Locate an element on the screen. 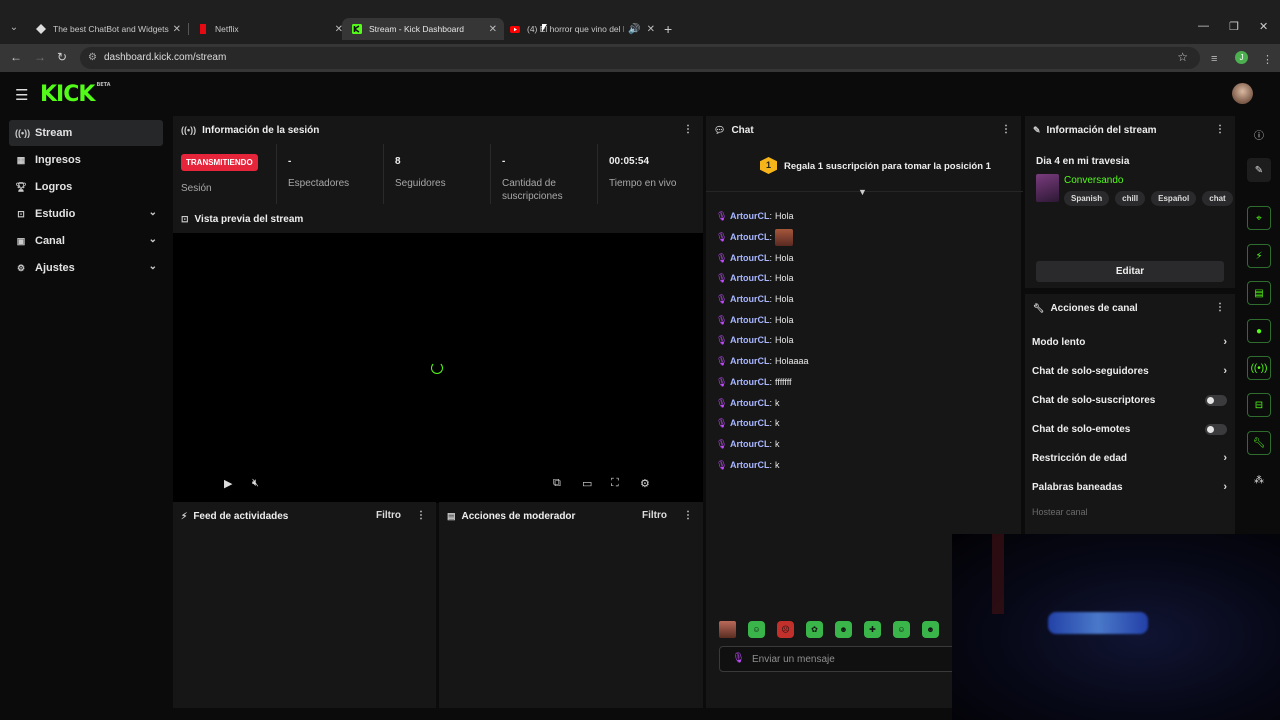 This screenshot has width=1280, height=720. minimize-icon: — is located at coordinates (1203, 26).